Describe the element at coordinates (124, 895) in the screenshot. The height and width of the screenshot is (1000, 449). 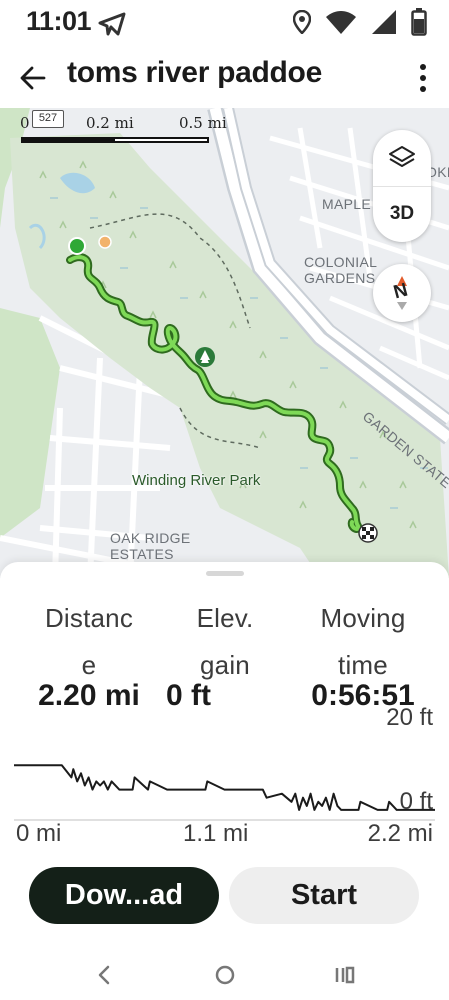
I see `download-button: Dow...ad` at that location.